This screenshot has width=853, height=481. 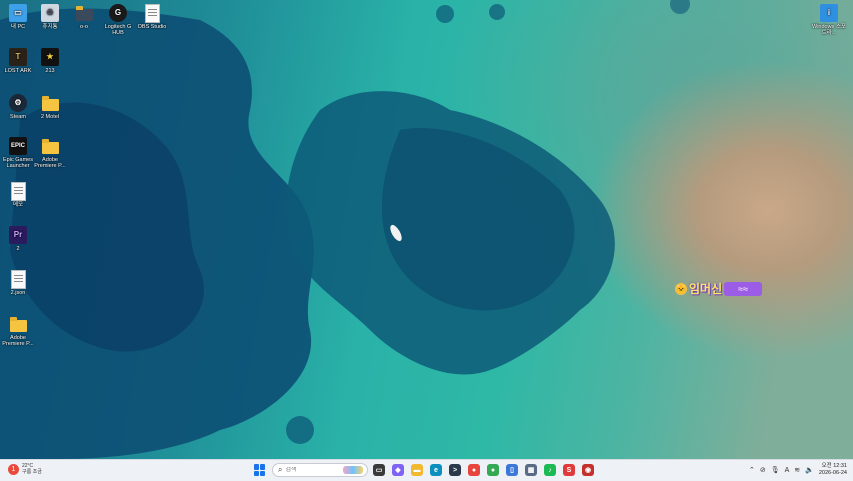 I want to click on desktop-icon-label: 메모, so click(x=18, y=205).